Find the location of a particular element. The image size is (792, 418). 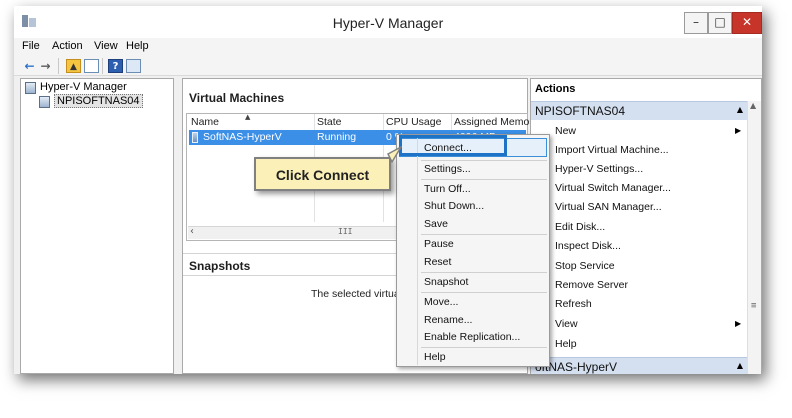

window-title: Hyper-V Manager is located at coordinates (388, 23).